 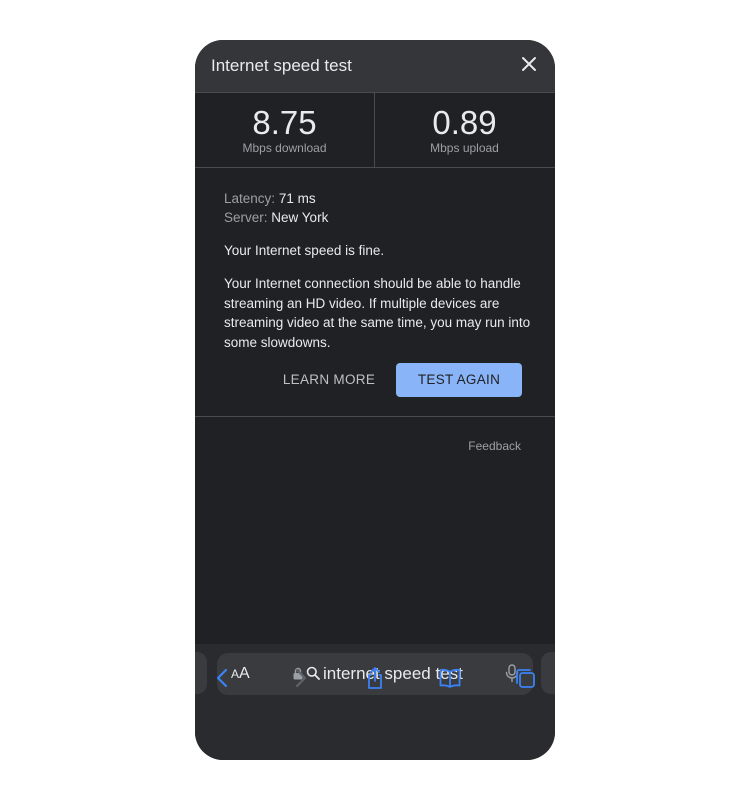 I want to click on download-result: 8.75 Mbps download, so click(x=285, y=130).